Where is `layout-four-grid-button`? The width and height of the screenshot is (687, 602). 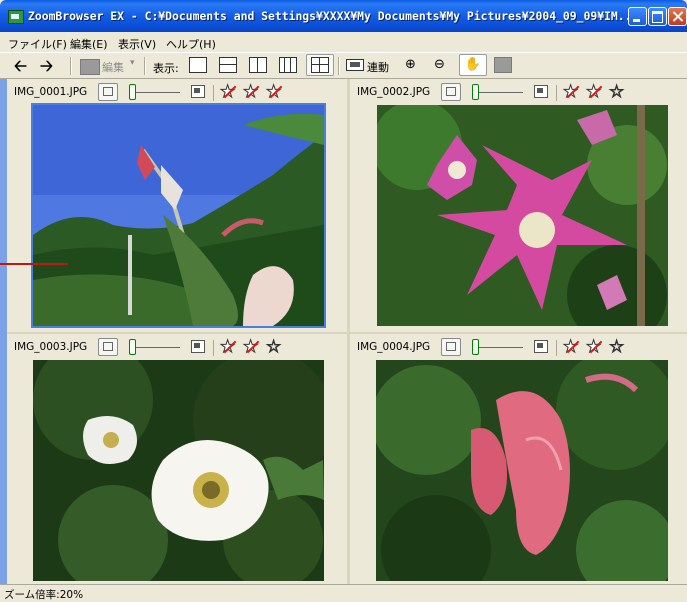 layout-four-grid-button is located at coordinates (320, 65).